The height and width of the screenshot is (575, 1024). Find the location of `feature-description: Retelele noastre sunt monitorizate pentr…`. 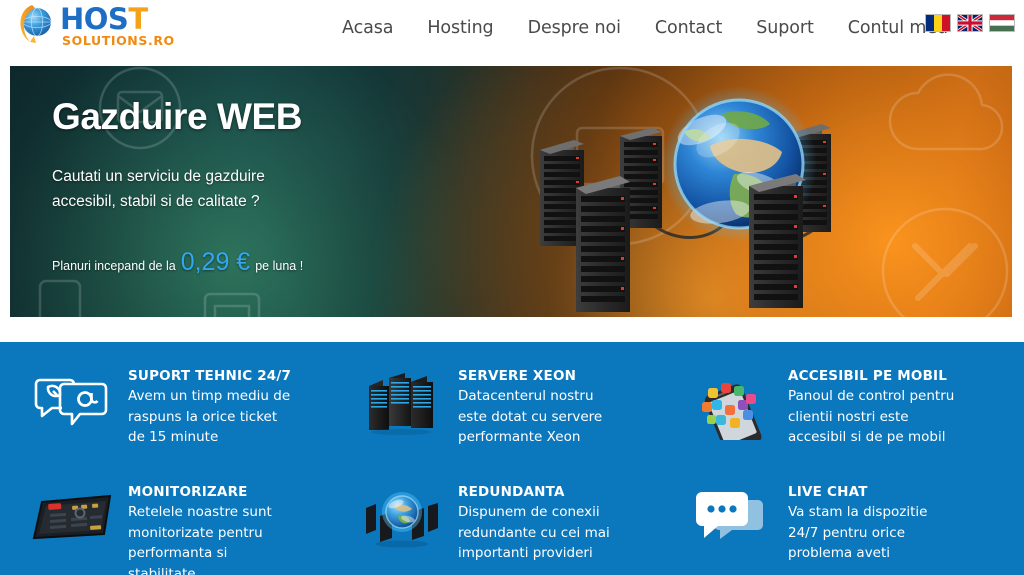

feature-description: Retelele noastre sunt monitorizate pentr… is located at coordinates (200, 539).